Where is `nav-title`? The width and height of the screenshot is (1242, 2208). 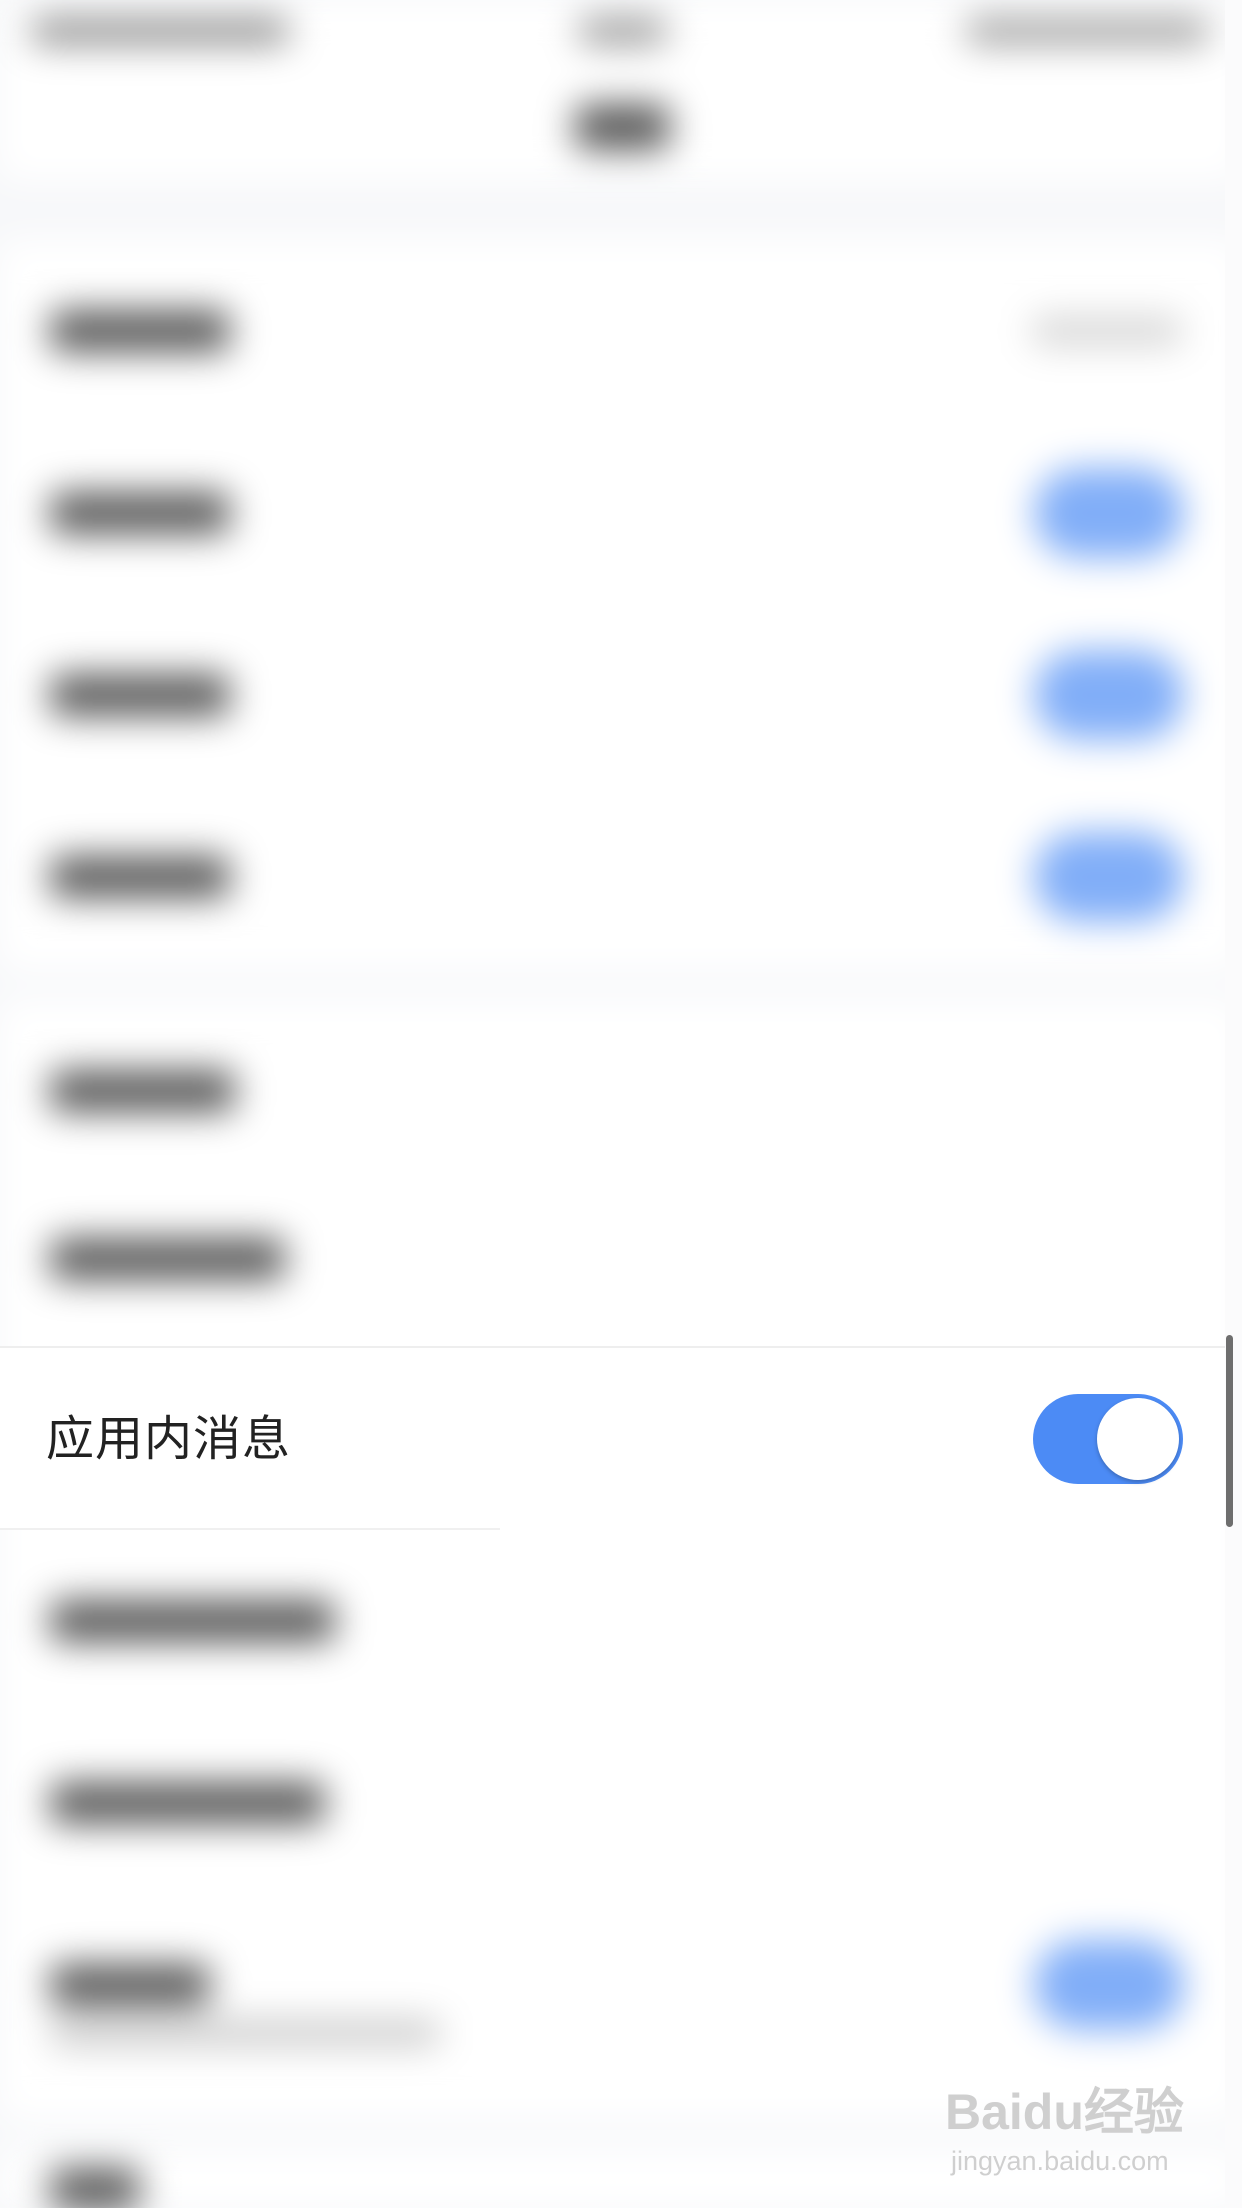
nav-title is located at coordinates (622, 127).